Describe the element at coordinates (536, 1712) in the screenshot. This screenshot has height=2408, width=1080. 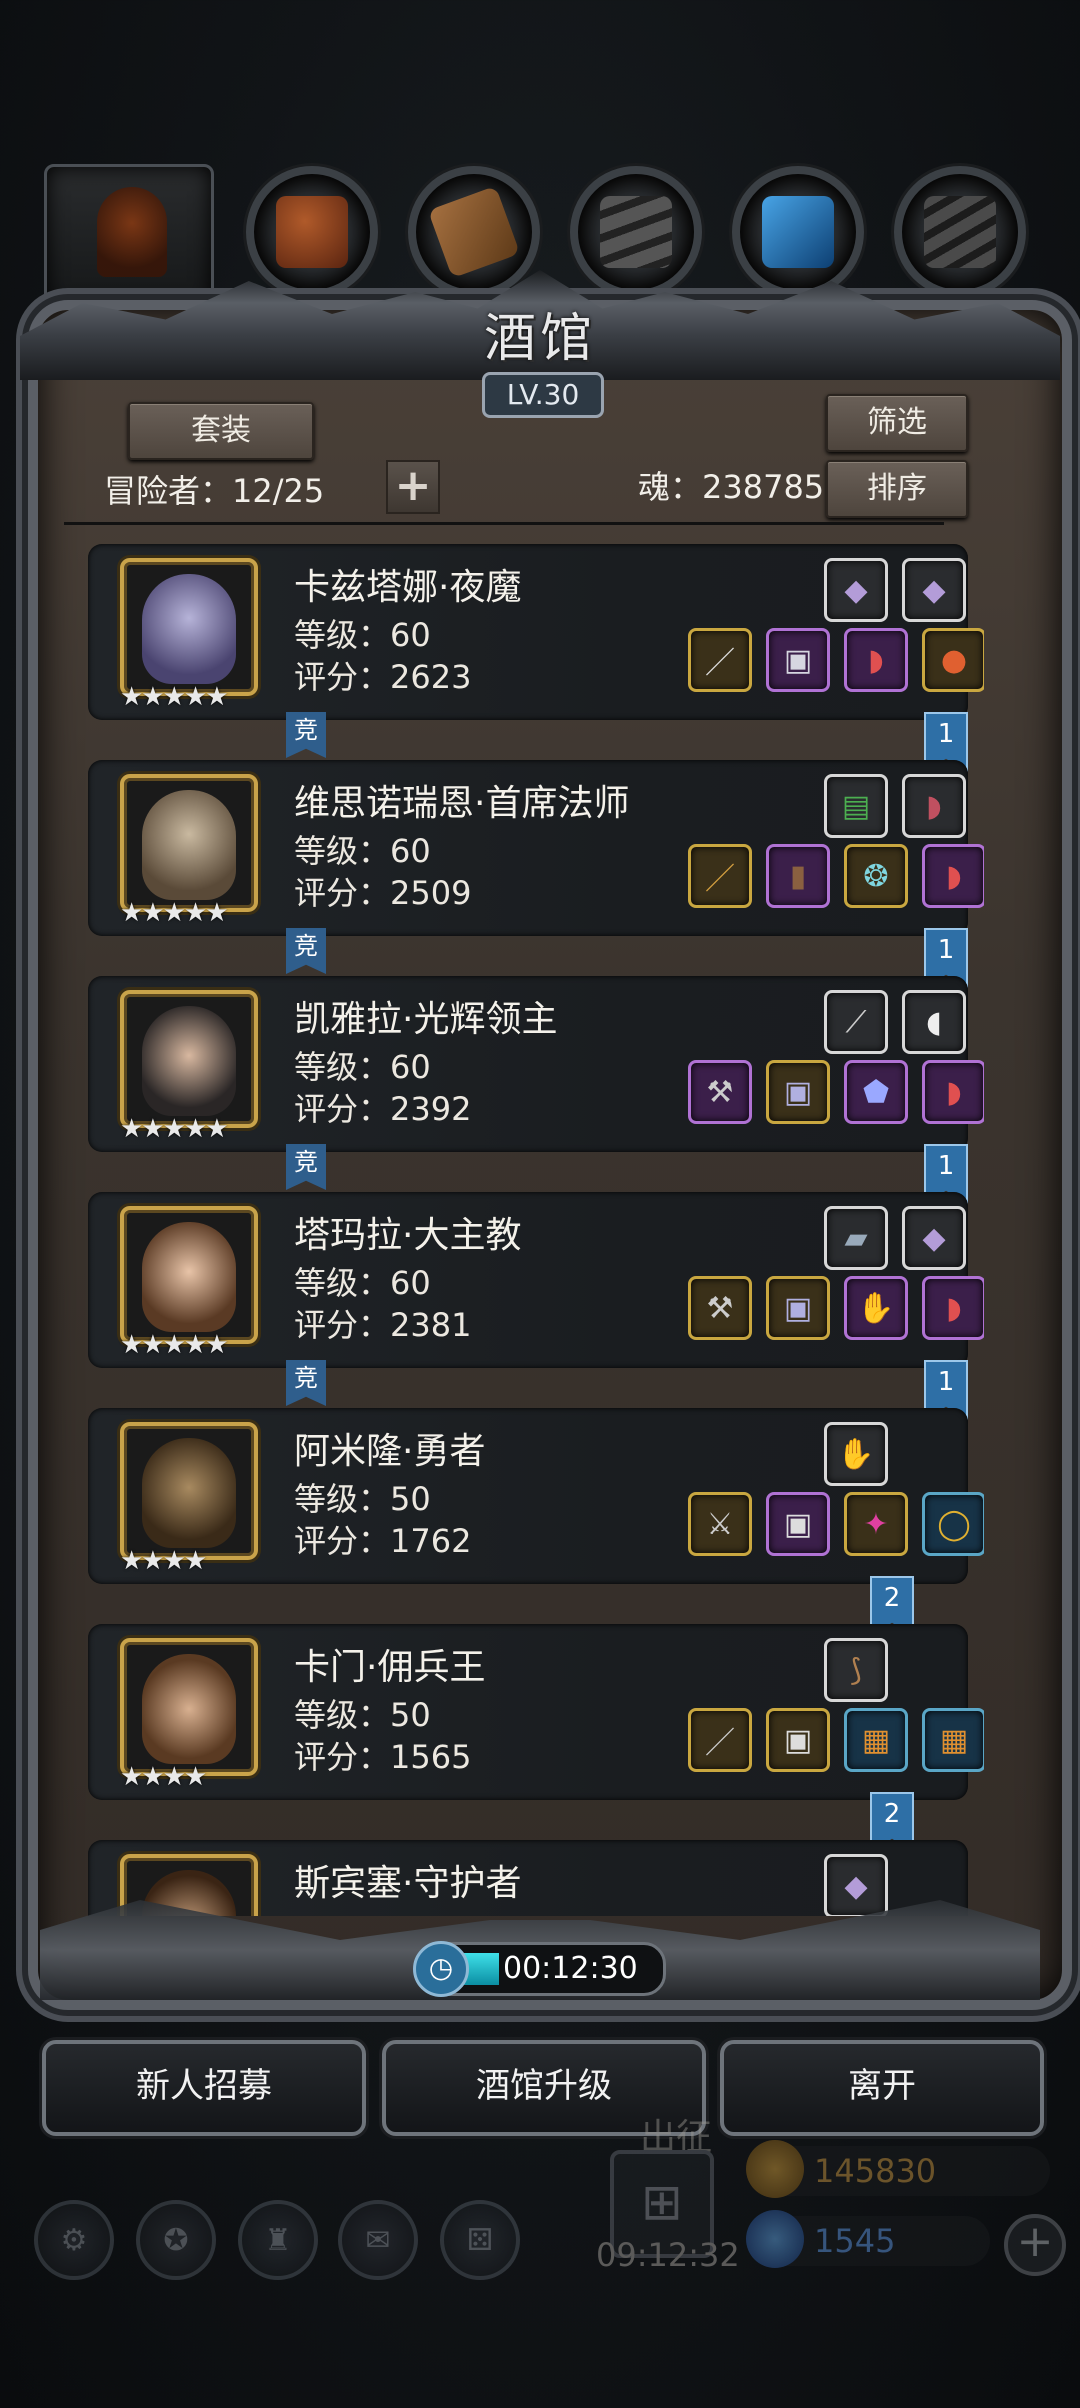
I see `hero-card: ★★★★ 卡门·佣兵王 等级：50 评分：1565 ⟆ ／ ▣ ▦ ▦` at that location.